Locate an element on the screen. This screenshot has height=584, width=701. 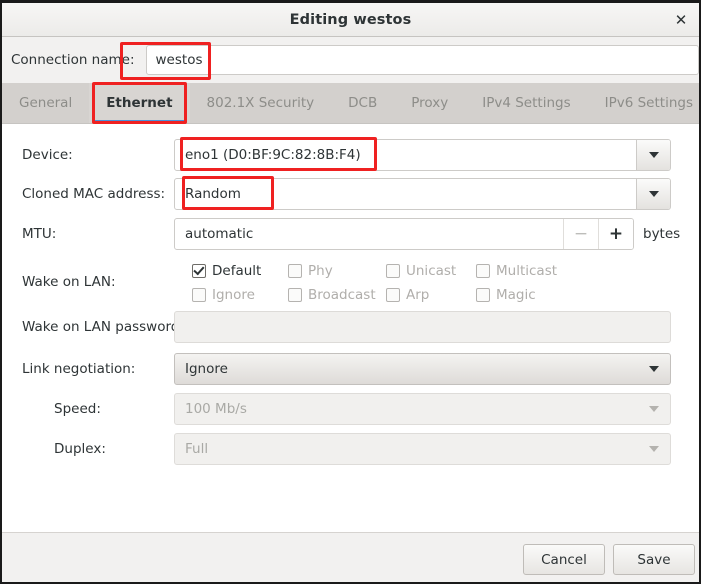
tab-ipv4-settings: IPv4 Settings is located at coordinates (526, 103).